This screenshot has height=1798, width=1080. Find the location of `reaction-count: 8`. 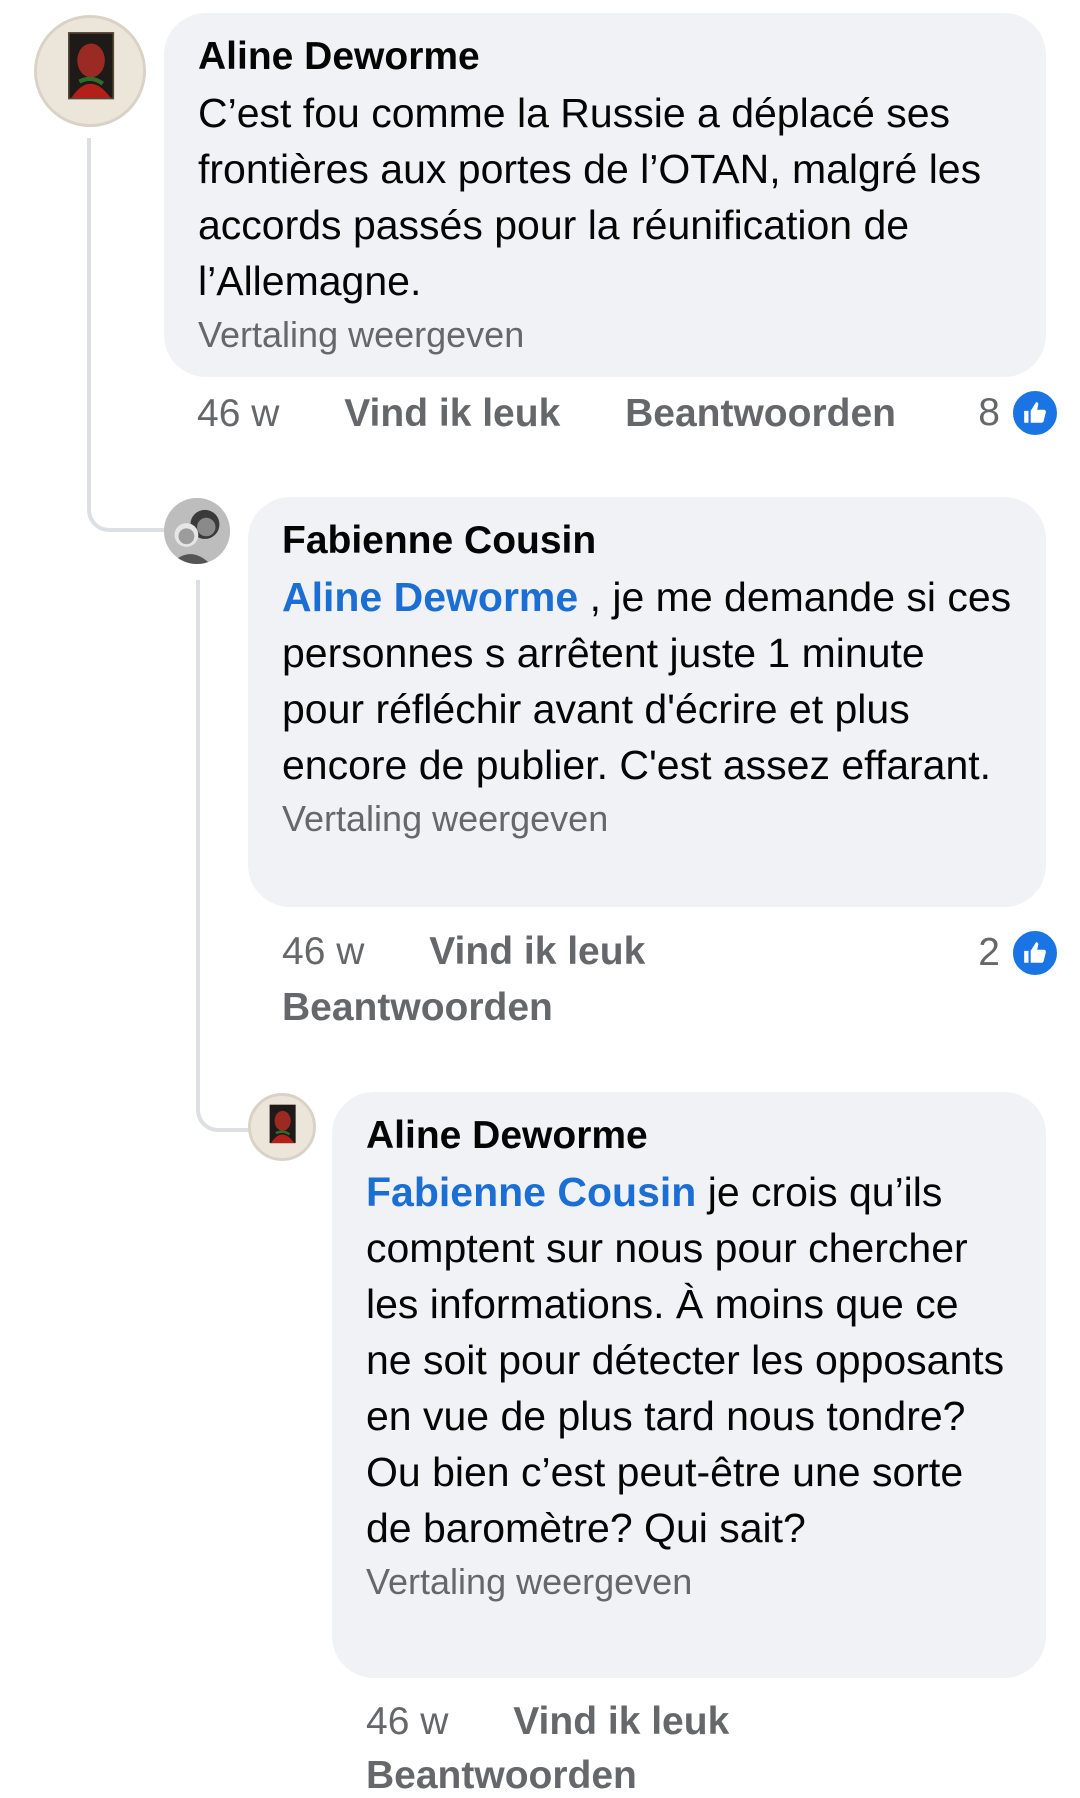

reaction-count: 8 is located at coordinates (1019, 413).